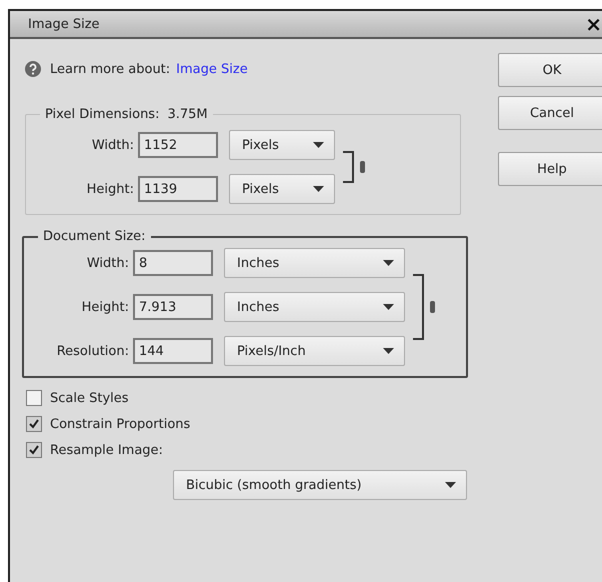 The width and height of the screenshot is (602, 582). Describe the element at coordinates (89, 398) in the screenshot. I see `checkbox-label: Scale Styles` at that location.